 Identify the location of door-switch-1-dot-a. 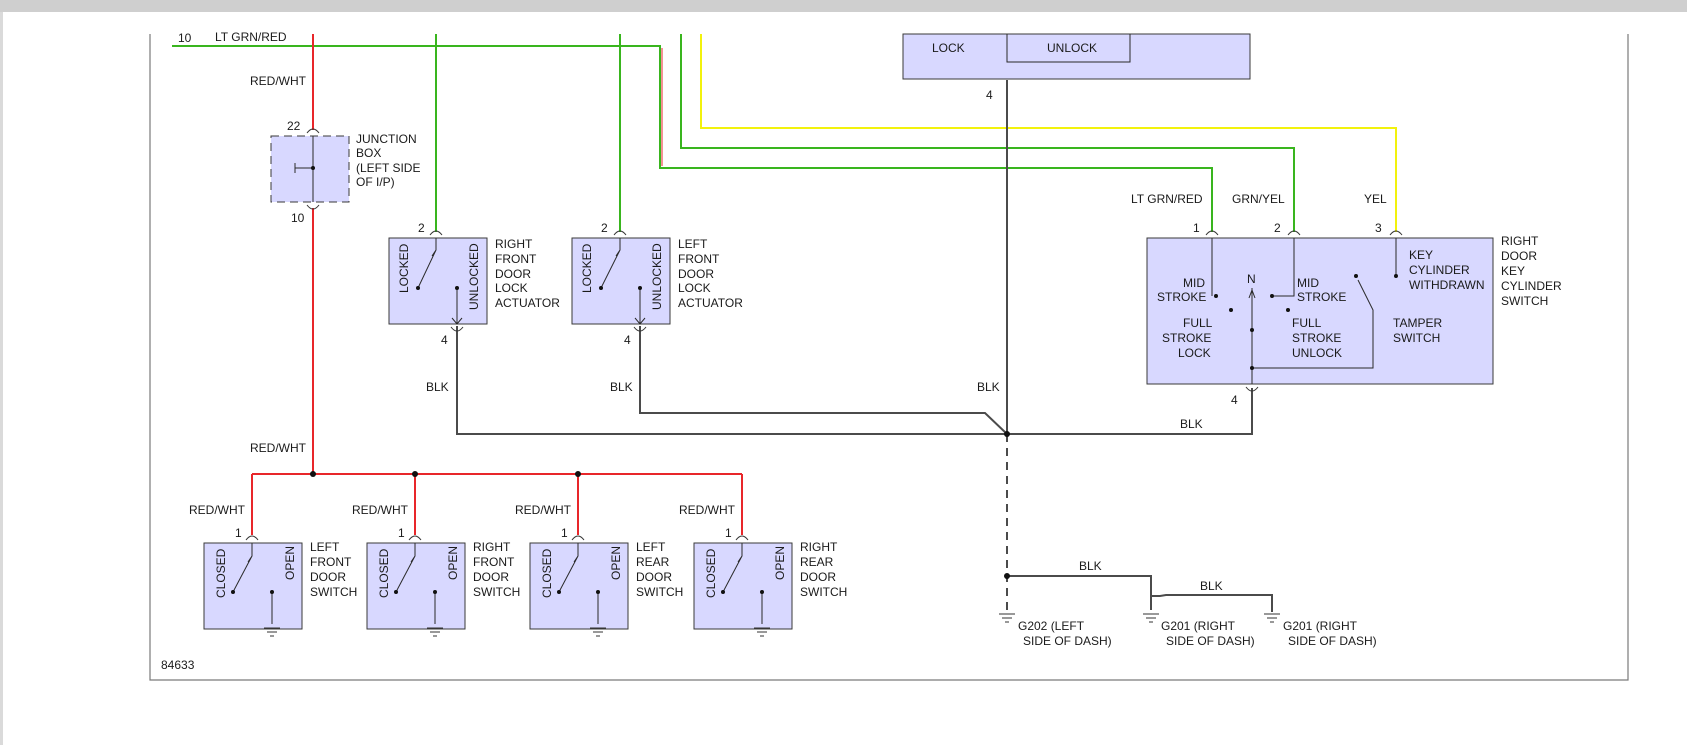
(233, 592).